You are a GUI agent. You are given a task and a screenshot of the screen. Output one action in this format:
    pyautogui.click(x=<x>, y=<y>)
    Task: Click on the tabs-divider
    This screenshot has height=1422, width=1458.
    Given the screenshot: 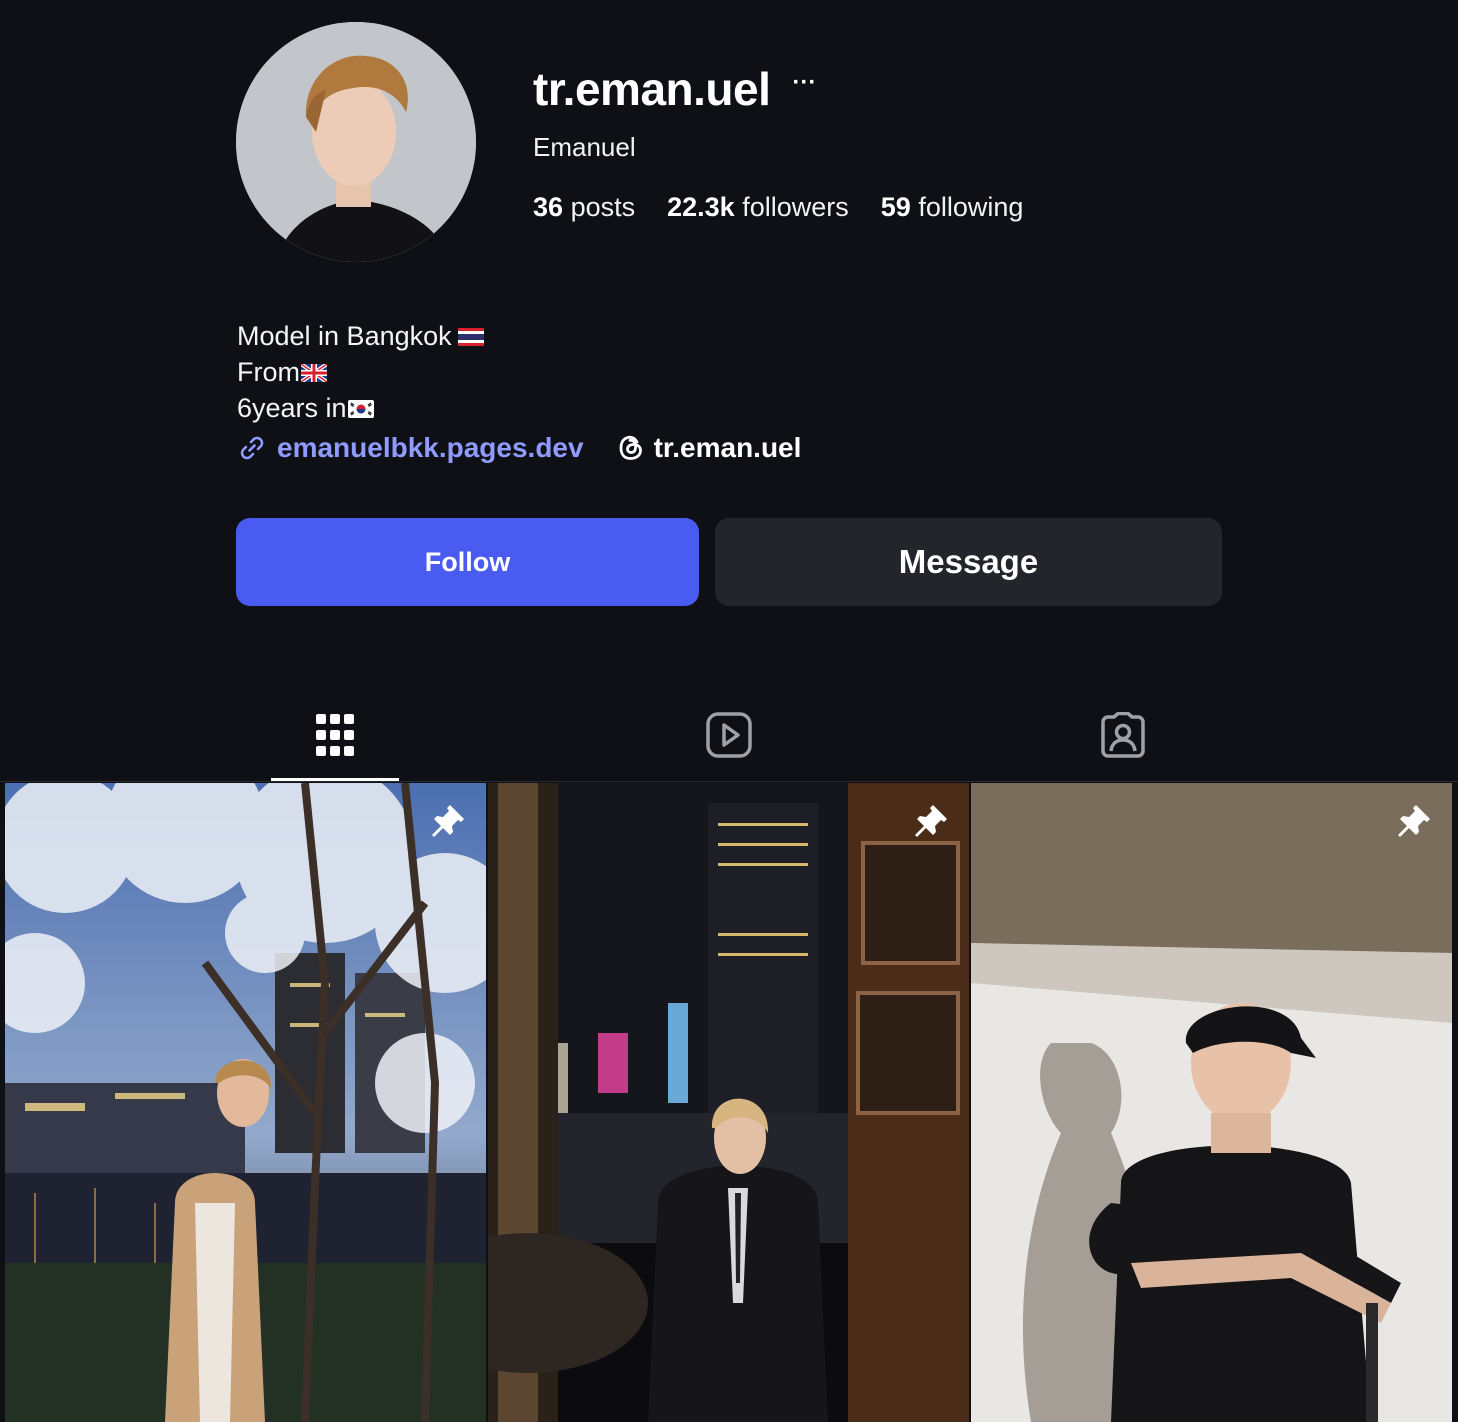 What is the action you would take?
    pyautogui.click(x=729, y=781)
    